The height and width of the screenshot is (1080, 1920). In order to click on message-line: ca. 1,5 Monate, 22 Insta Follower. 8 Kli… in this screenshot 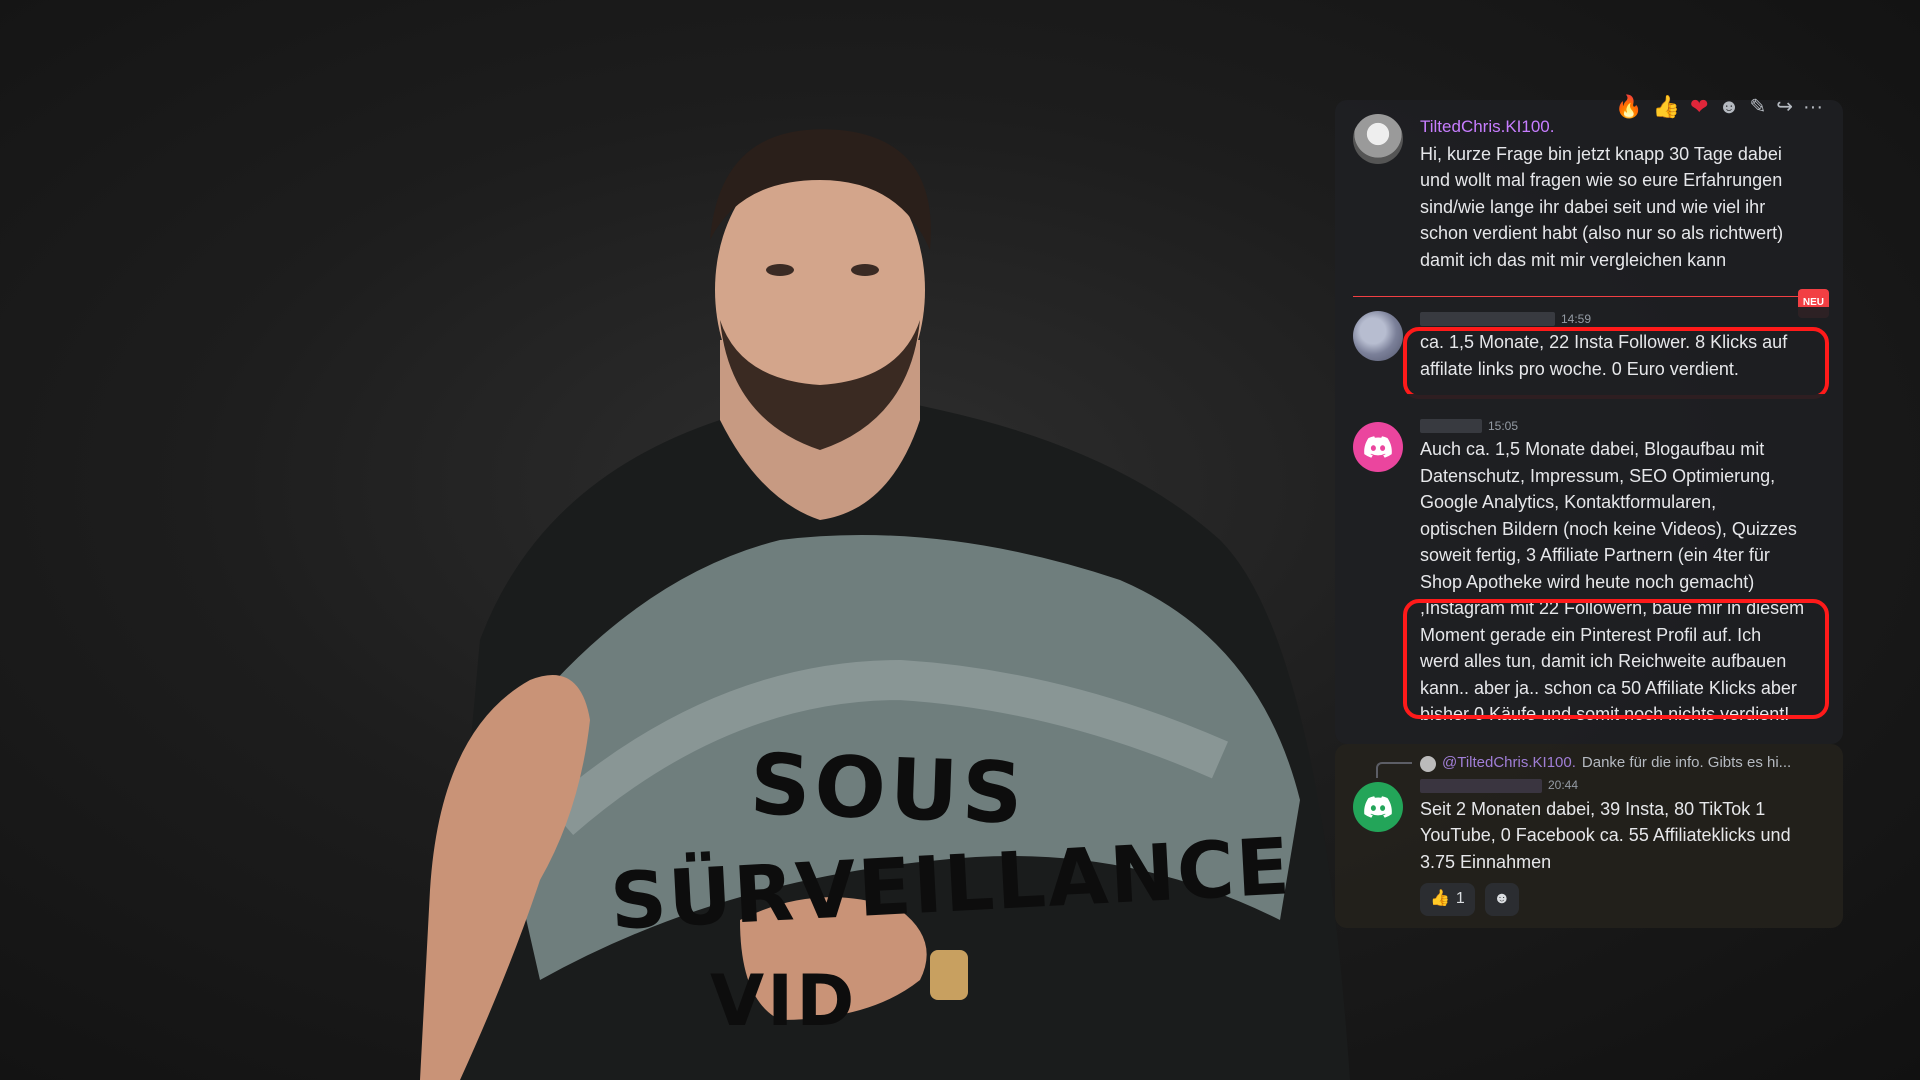, I will do `click(1604, 342)`.